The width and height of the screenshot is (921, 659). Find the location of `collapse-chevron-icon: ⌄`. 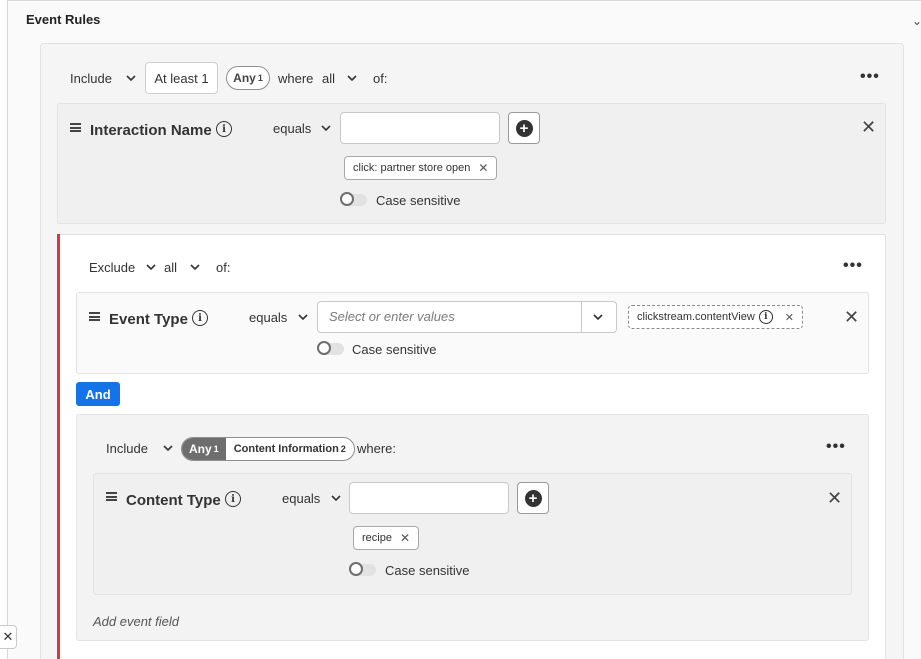

collapse-chevron-icon: ⌄ is located at coordinates (916, 21).